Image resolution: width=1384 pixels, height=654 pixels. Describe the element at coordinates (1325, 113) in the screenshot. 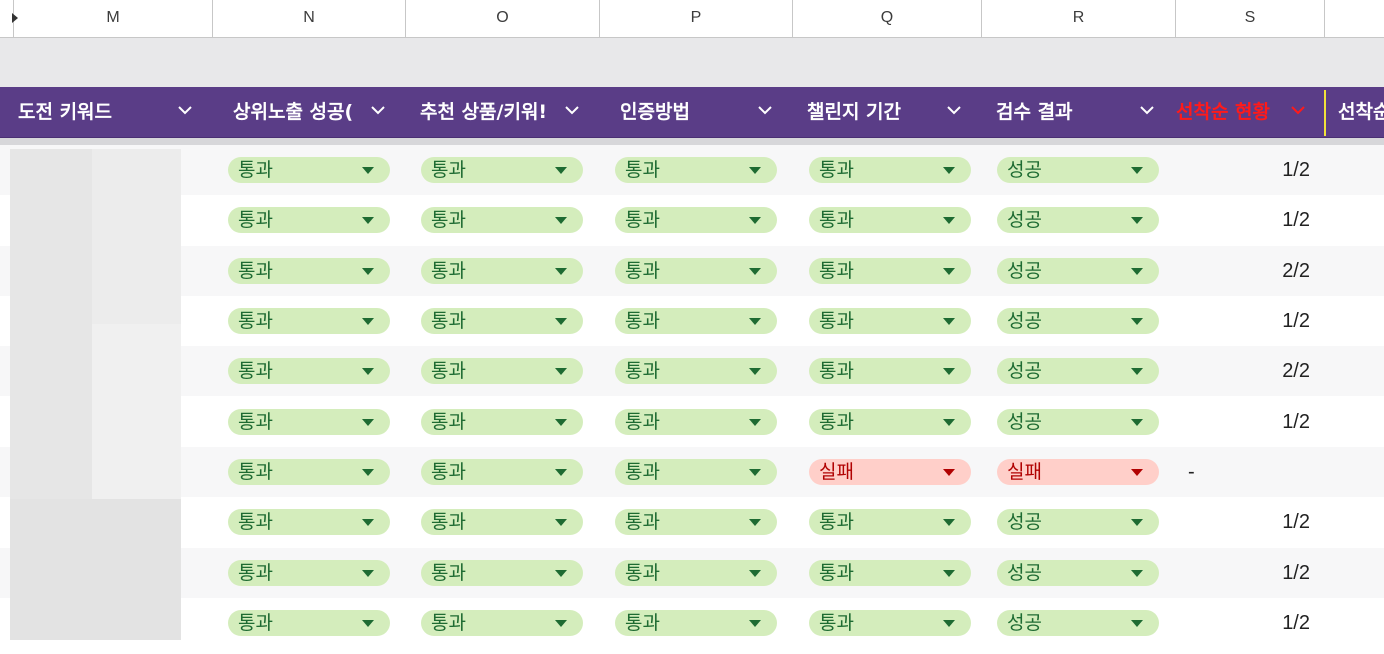

I see `frozen-column-divider` at that location.